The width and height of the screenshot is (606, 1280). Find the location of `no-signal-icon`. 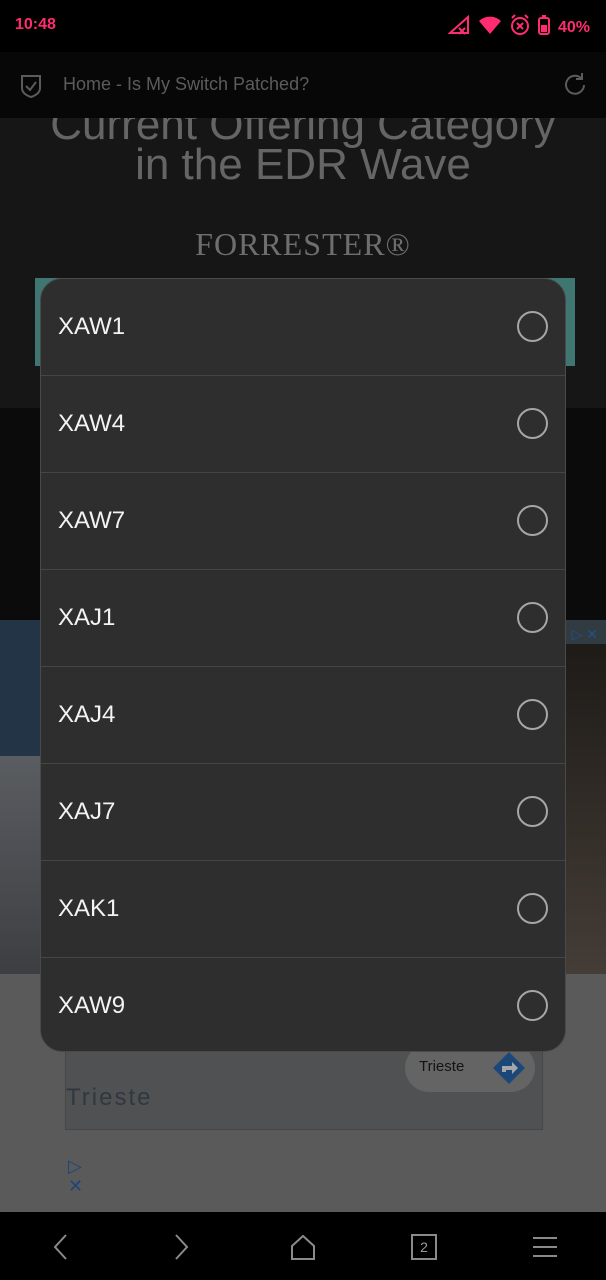

no-signal-icon is located at coordinates (458, 27).